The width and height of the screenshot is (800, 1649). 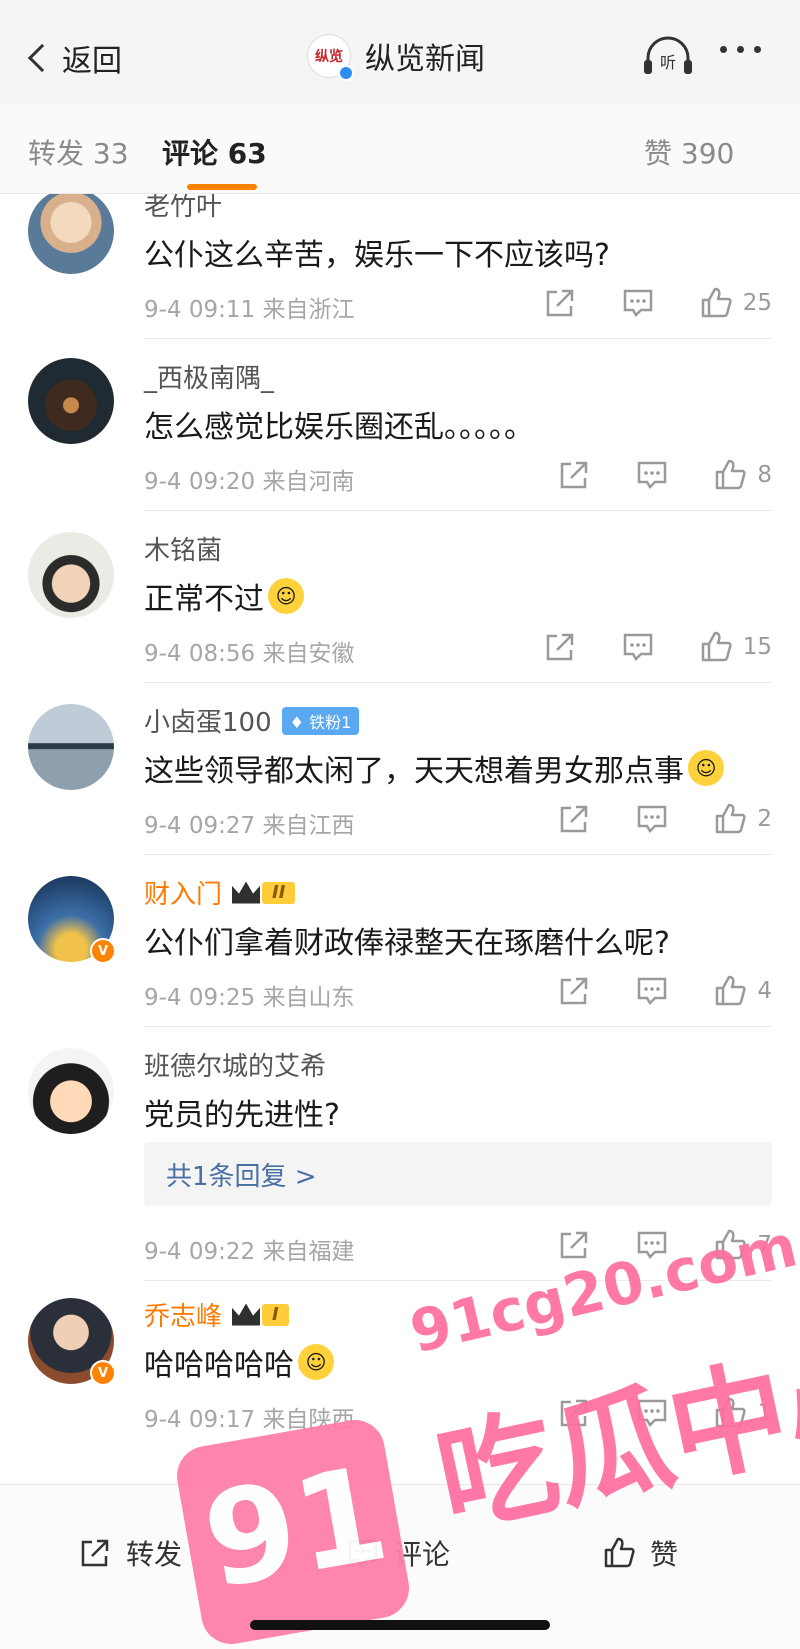 I want to click on commenter-name-text: _西极南隅_, so click(x=209, y=379).